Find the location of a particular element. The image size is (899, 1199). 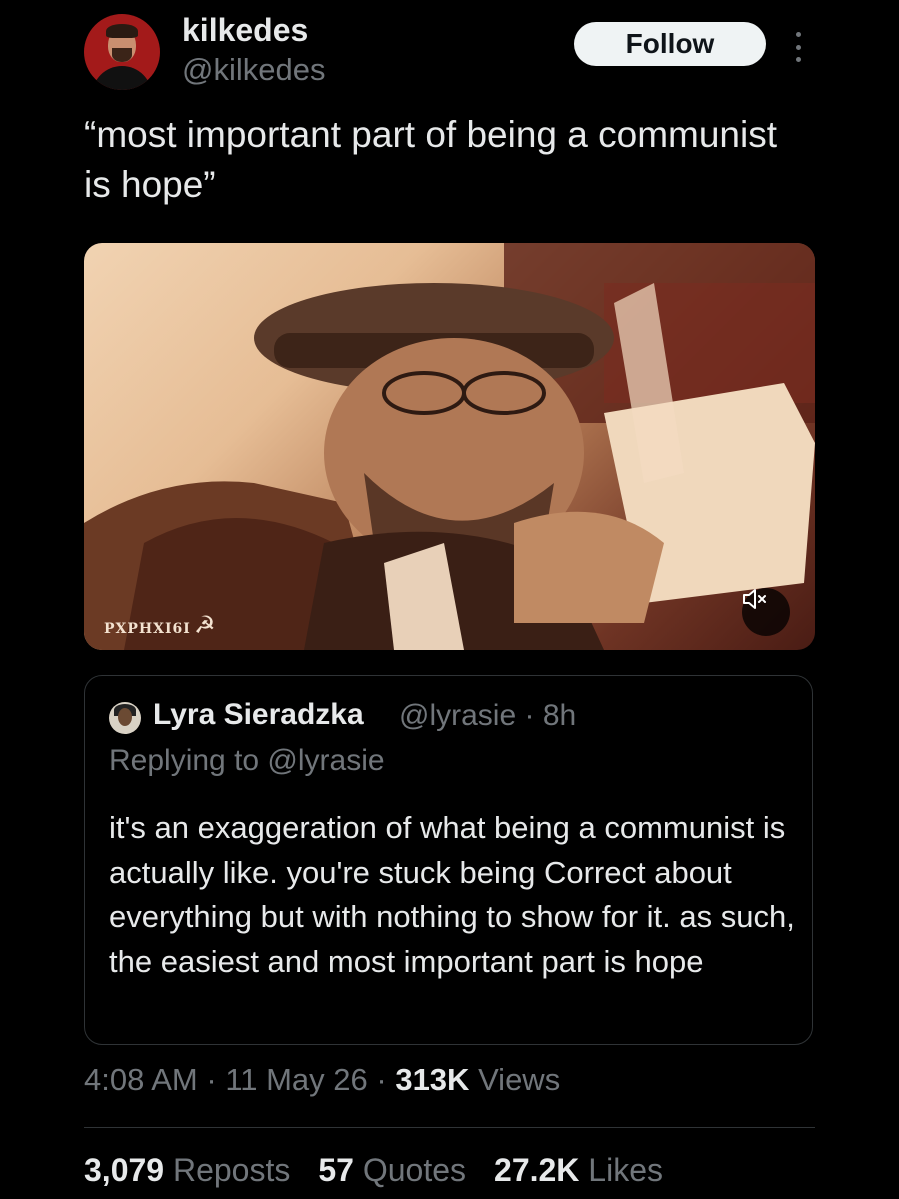

quotes-stat: 57 Quotes is located at coordinates (392, 1170).